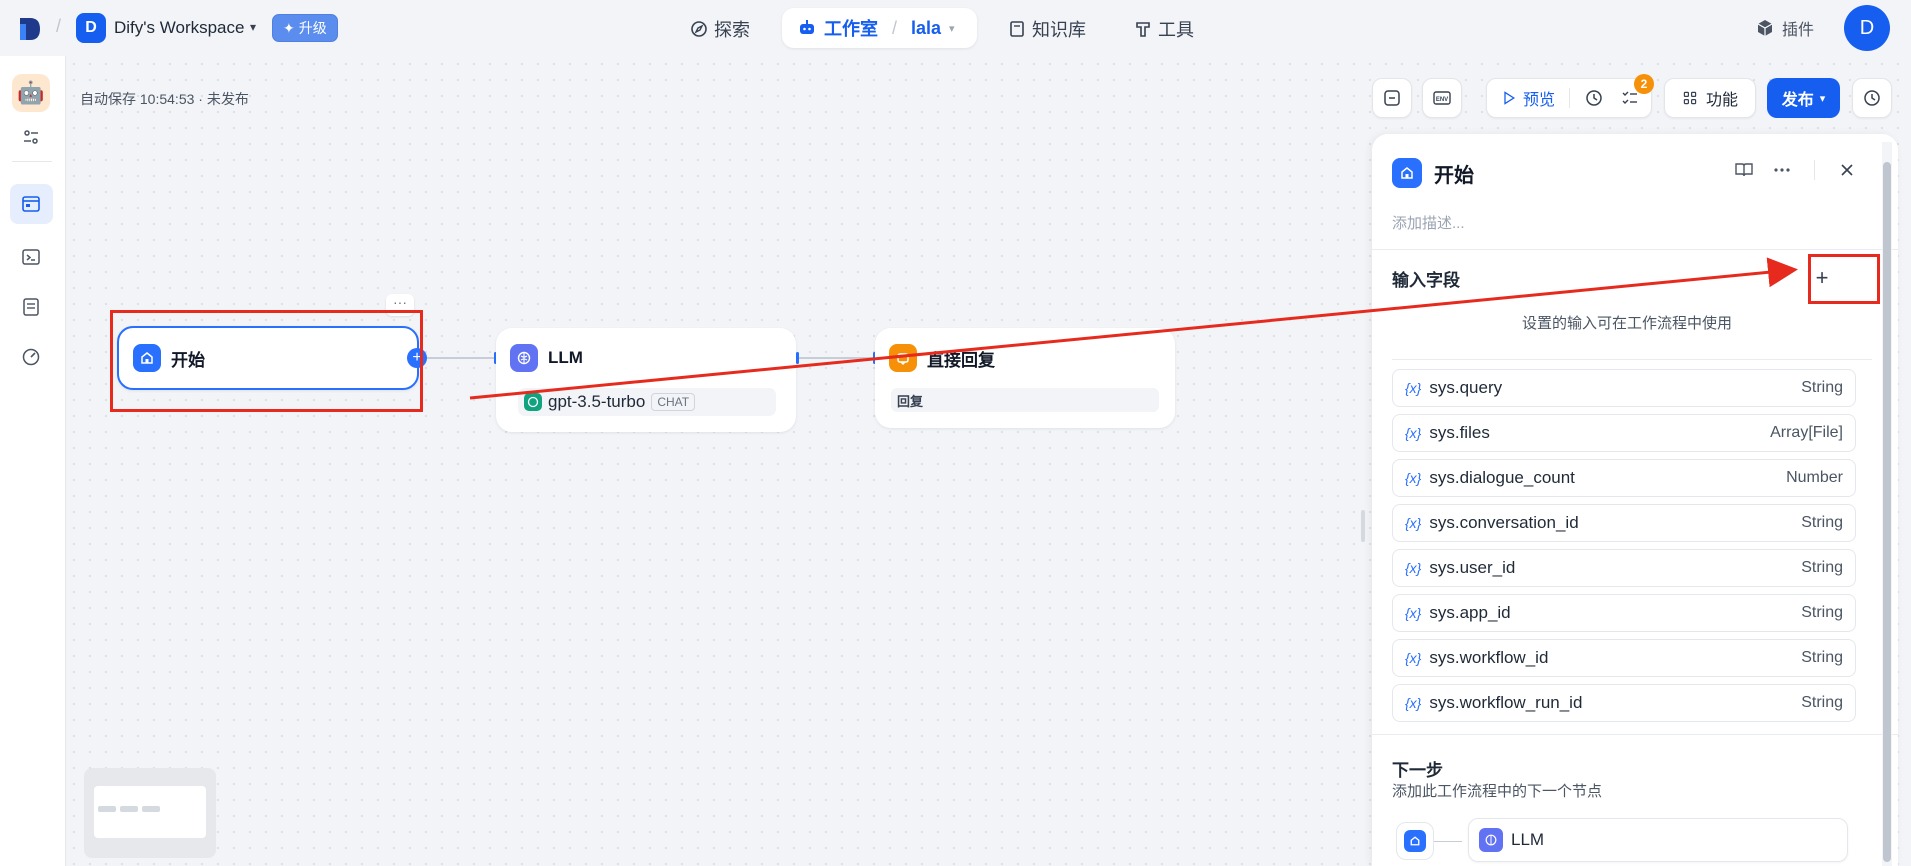 This screenshot has height=866, width=1911. What do you see at coordinates (1867, 28) in the screenshot?
I see `user-avatar: D` at bounding box center [1867, 28].